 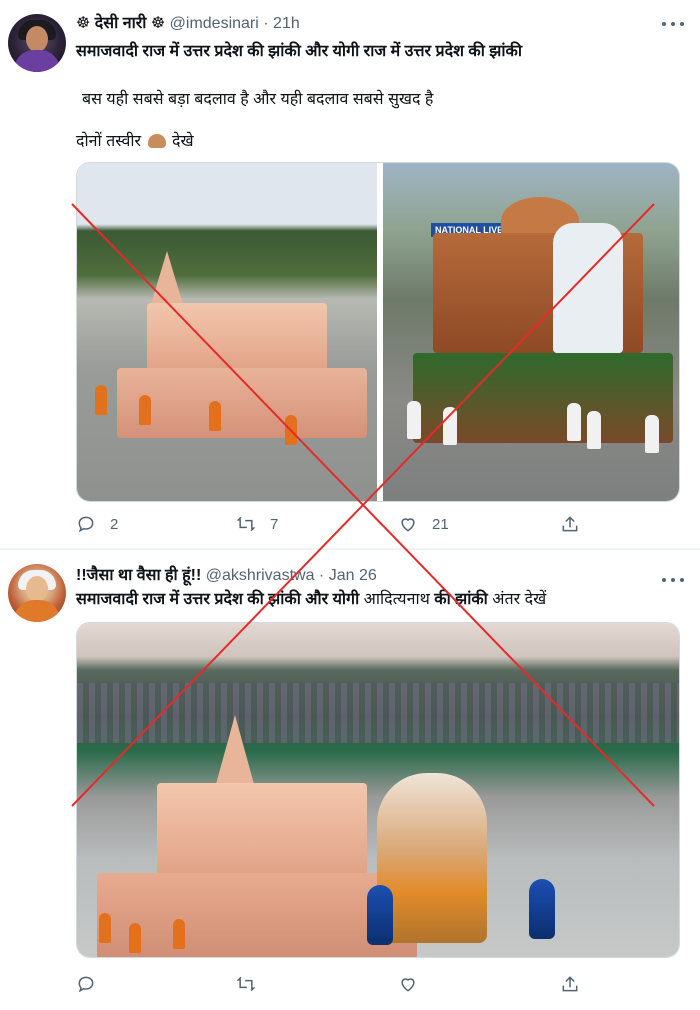 I want to click on retweet-button, so click(x=246, y=984).